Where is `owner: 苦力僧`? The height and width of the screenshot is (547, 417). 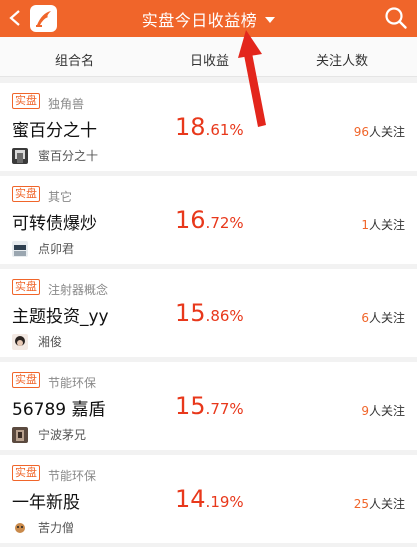
owner: 苦力僧 is located at coordinates (43, 527).